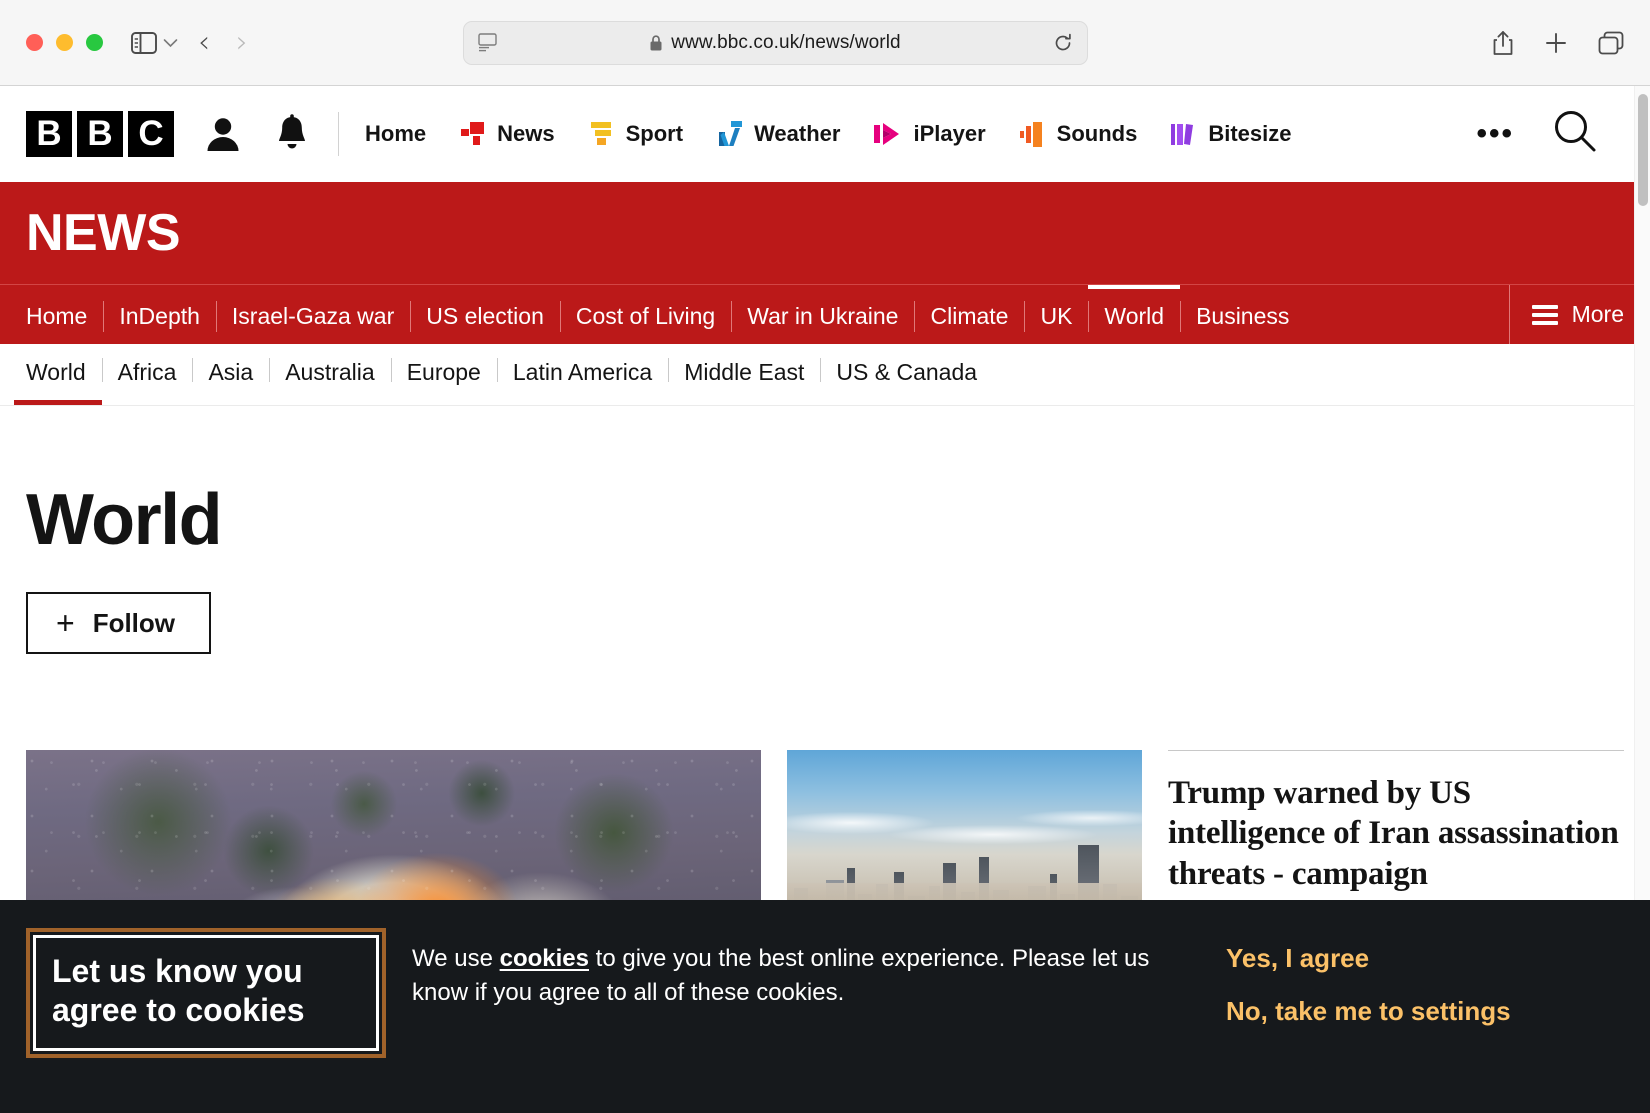  Describe the element at coordinates (906, 374) in the screenshot. I see `sub-nav-item-us-and-canada: US & Canada` at that location.